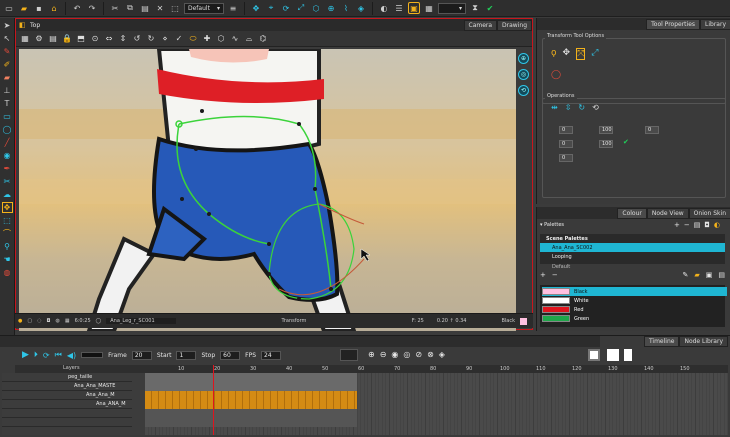 The height and width of the screenshot is (437, 730). Describe the element at coordinates (626, 142) in the screenshot. I see `apply-check-icon: ✔` at that location.